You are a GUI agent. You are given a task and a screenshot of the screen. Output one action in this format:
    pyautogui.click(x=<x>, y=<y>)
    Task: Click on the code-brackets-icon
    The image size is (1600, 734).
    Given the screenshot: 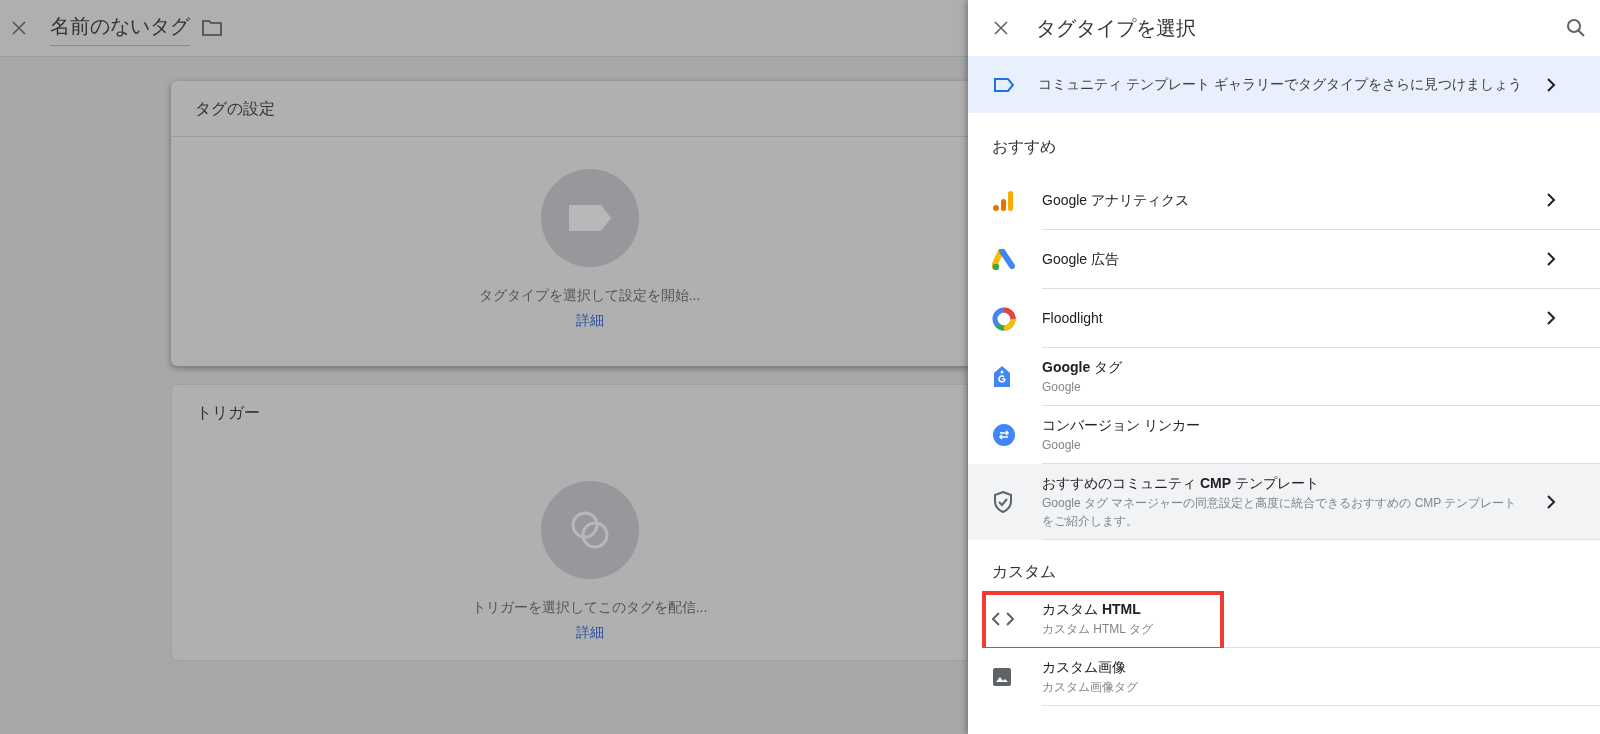 What is the action you would take?
    pyautogui.click(x=1003, y=619)
    